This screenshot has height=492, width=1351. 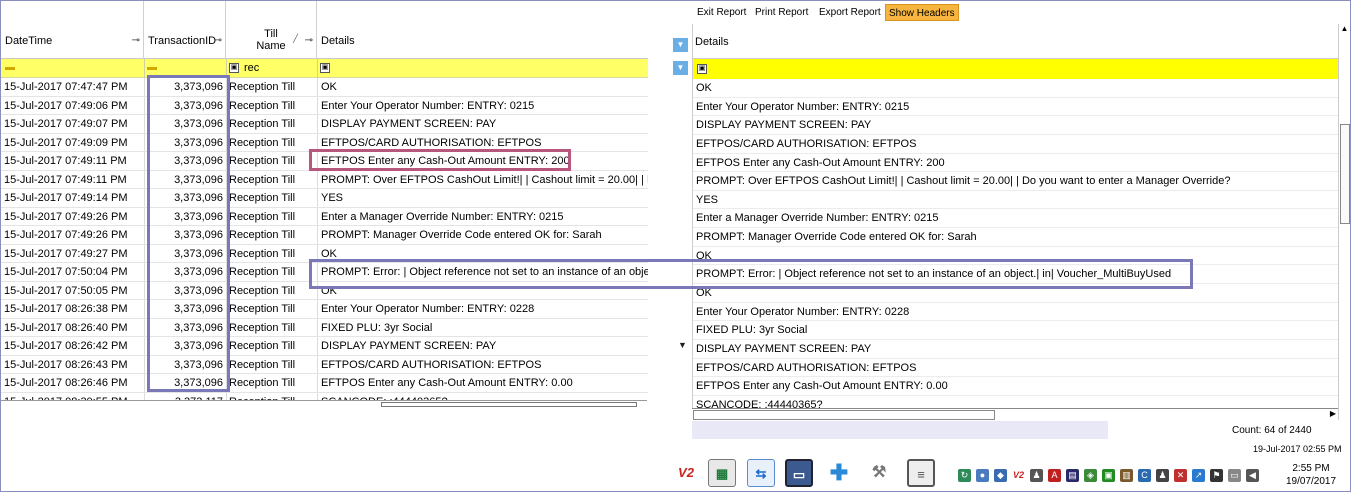 I want to click on tray-app-icon: ▣, so click(x=1108, y=475).